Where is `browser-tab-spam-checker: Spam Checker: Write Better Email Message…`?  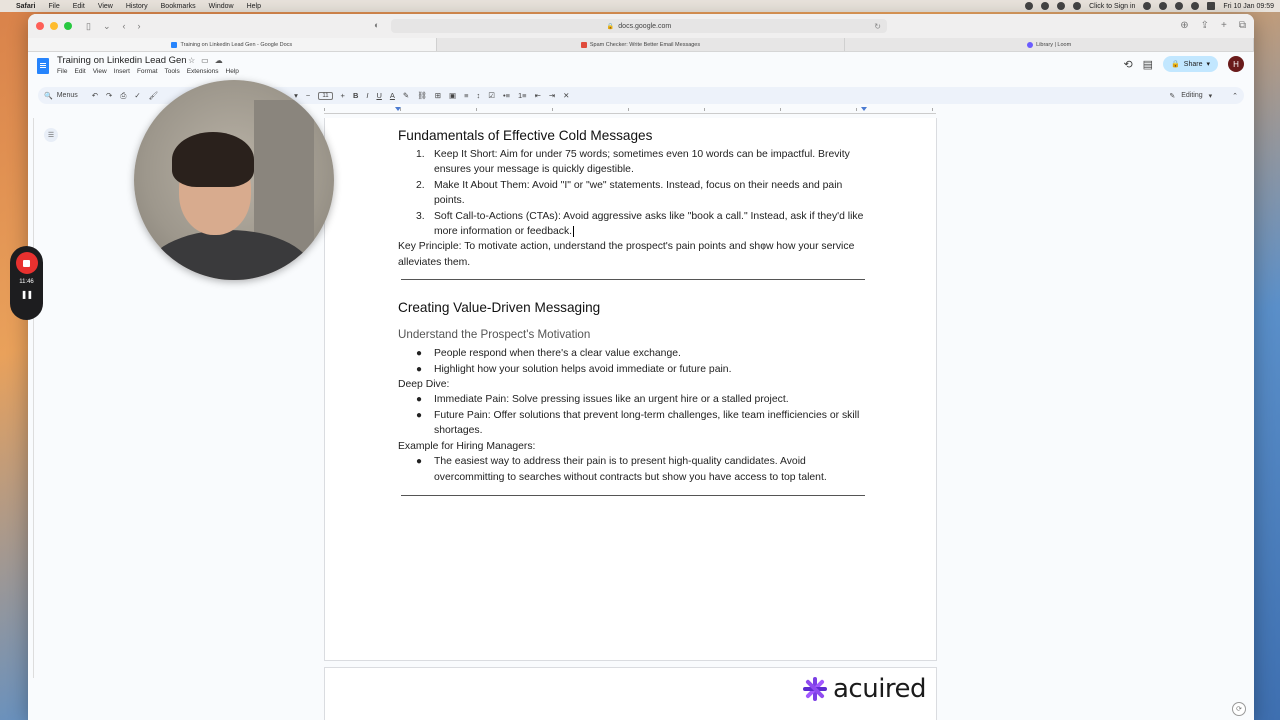 browser-tab-spam-checker: Spam Checker: Write Better Email Message… is located at coordinates (641, 44).